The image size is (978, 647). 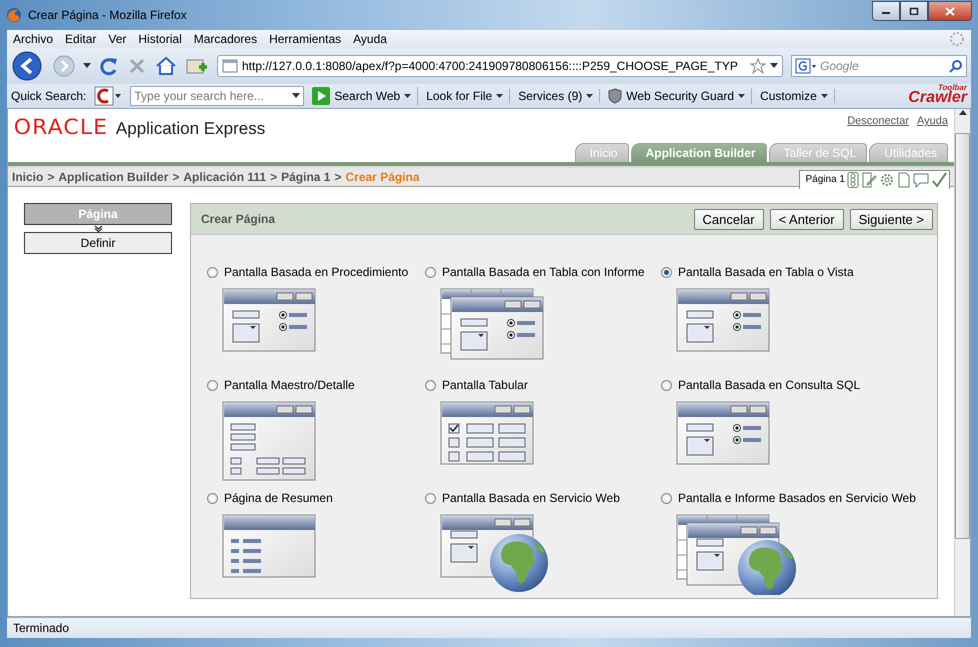 I want to click on search-icon, so click(x=956, y=66).